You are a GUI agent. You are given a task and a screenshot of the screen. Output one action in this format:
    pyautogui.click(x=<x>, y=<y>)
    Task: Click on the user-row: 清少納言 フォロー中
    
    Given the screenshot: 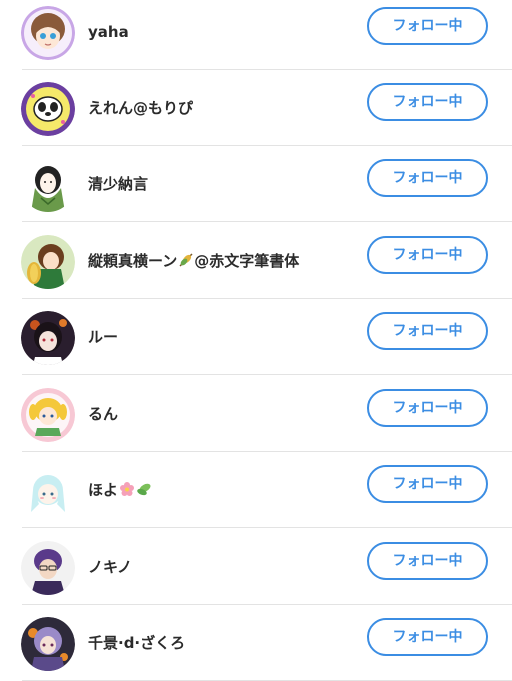 What is the action you would take?
    pyautogui.click(x=256, y=184)
    